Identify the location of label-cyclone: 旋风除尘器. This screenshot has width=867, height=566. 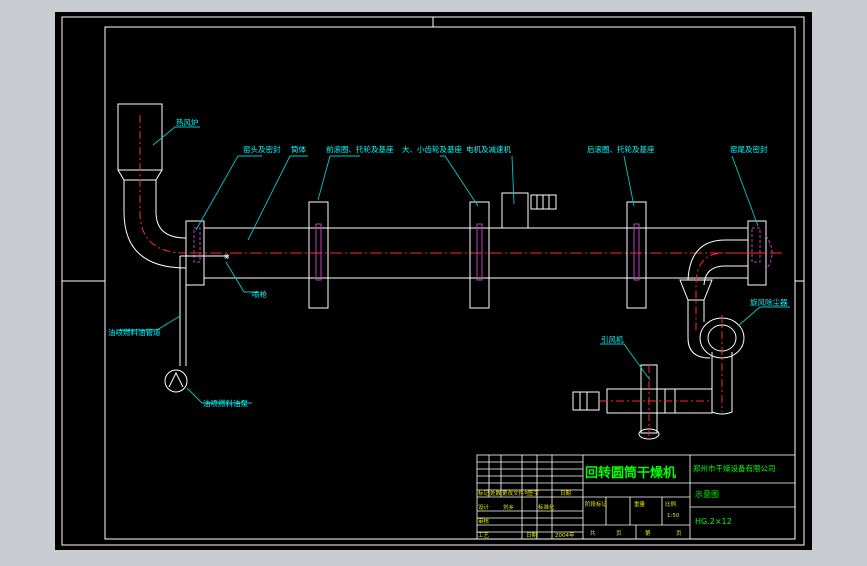
(769, 302).